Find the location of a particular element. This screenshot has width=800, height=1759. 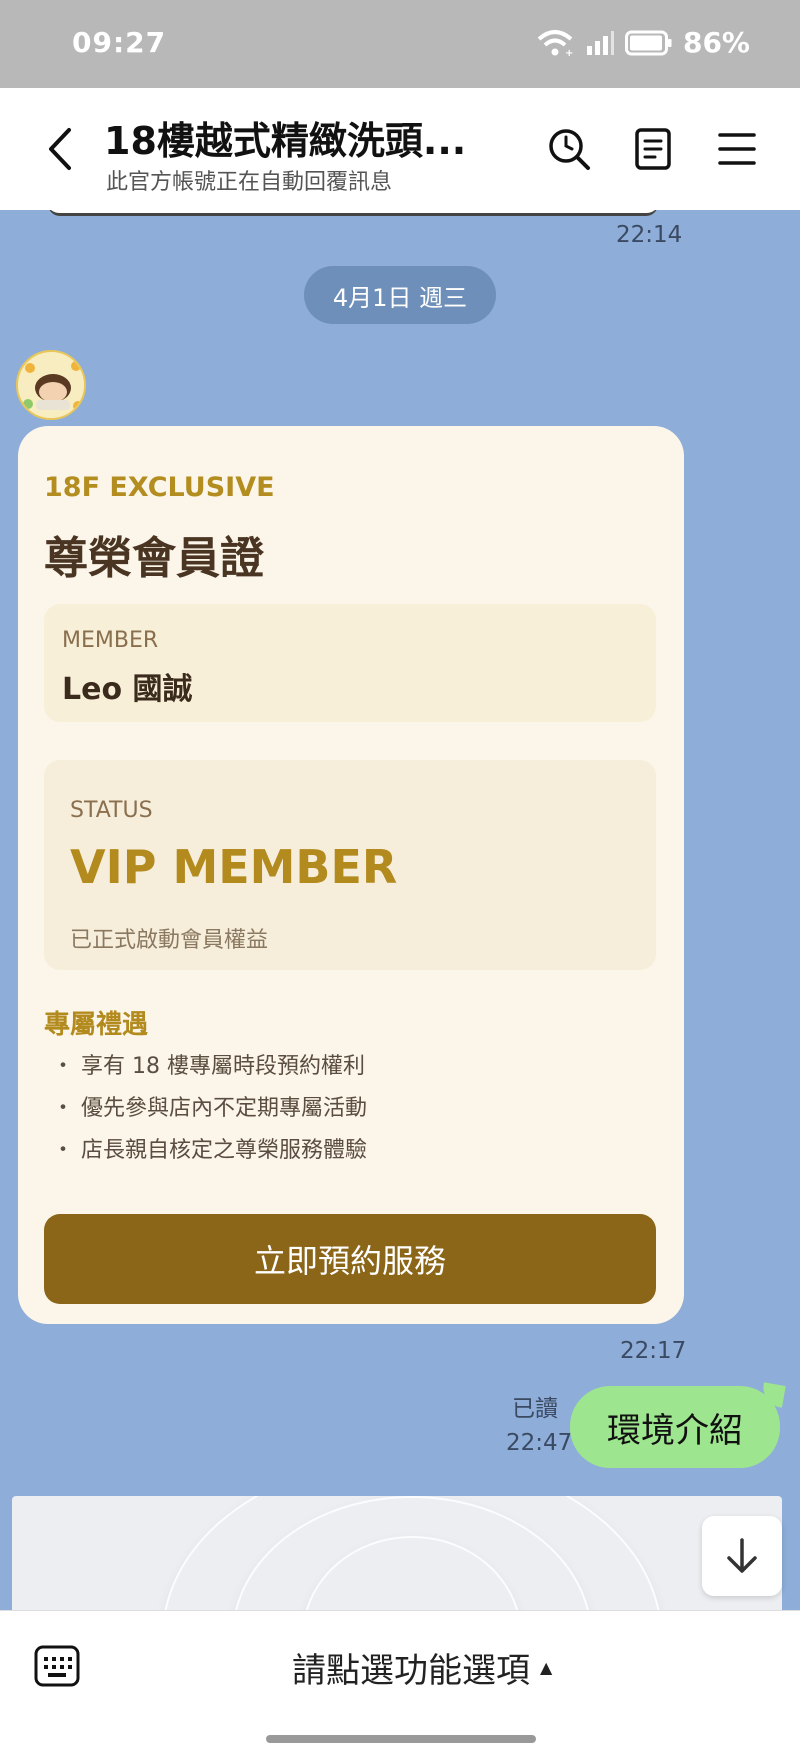

status-note: 已正式啟動會員權益 is located at coordinates (169, 940).